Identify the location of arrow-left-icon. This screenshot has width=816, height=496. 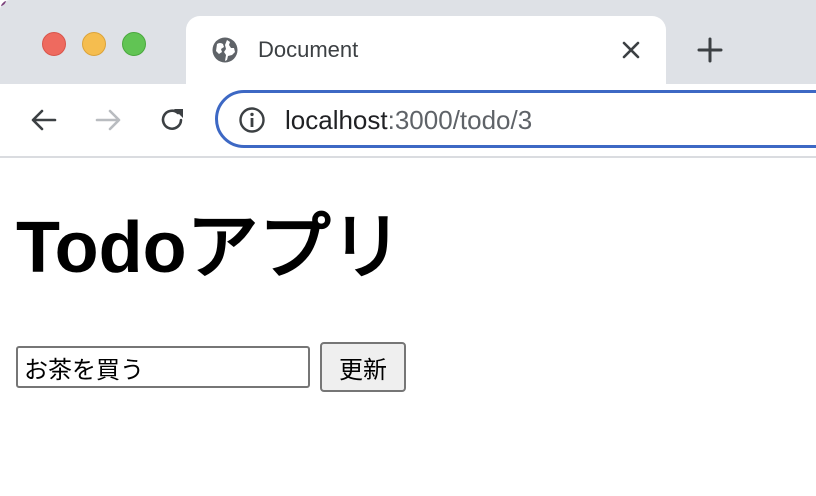
(44, 120).